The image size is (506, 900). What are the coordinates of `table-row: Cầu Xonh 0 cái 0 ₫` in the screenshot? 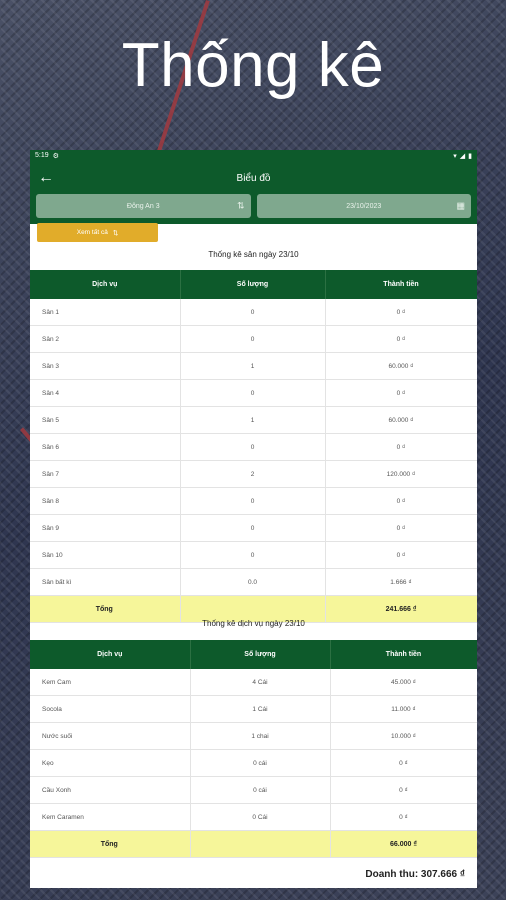 It's located at (253, 790).